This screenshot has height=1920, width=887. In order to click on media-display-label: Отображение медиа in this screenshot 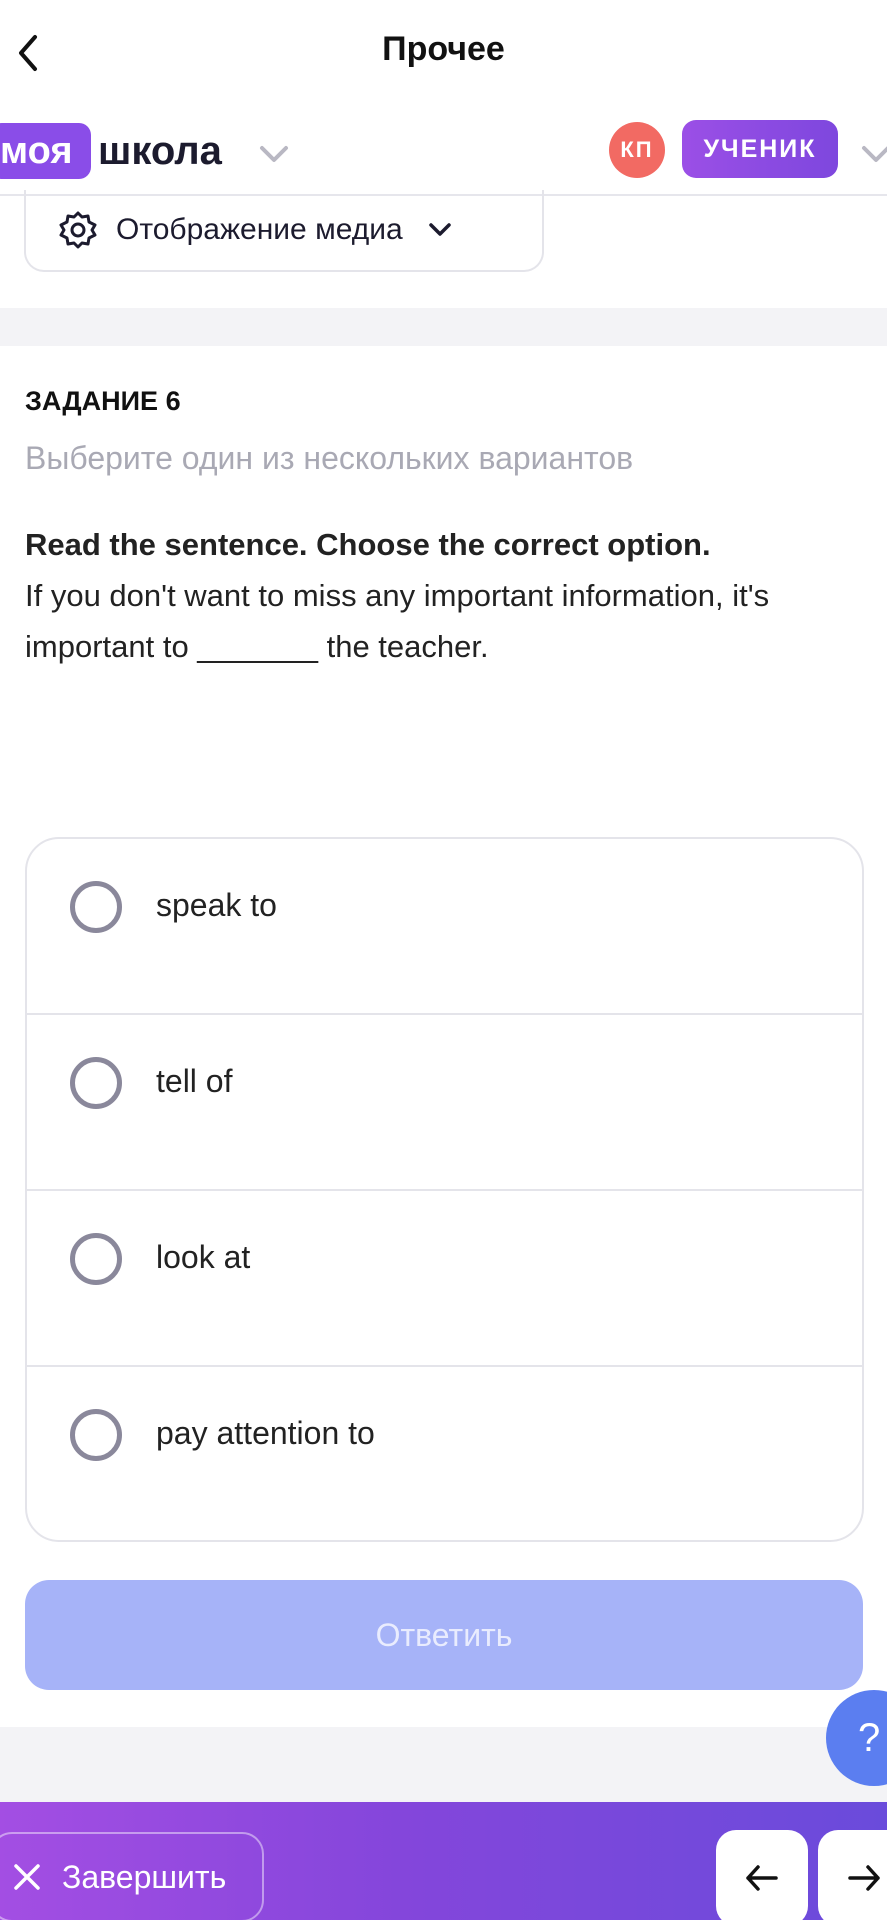, I will do `click(259, 229)`.